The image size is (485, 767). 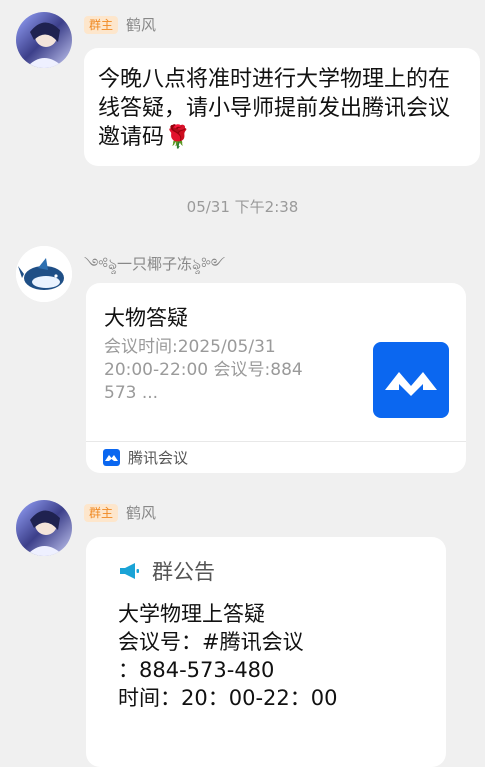 I want to click on notice-label: 群公告, so click(x=183, y=572).